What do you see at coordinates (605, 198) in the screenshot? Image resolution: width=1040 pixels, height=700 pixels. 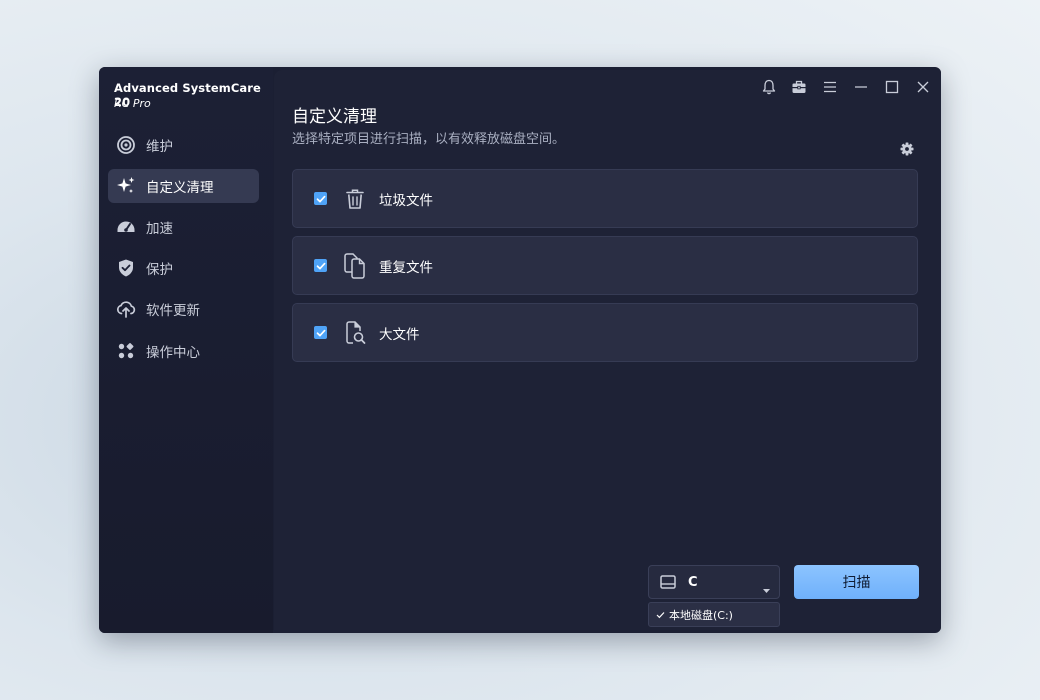 I see `clean-item-junk-files: 垃圾文件` at bounding box center [605, 198].